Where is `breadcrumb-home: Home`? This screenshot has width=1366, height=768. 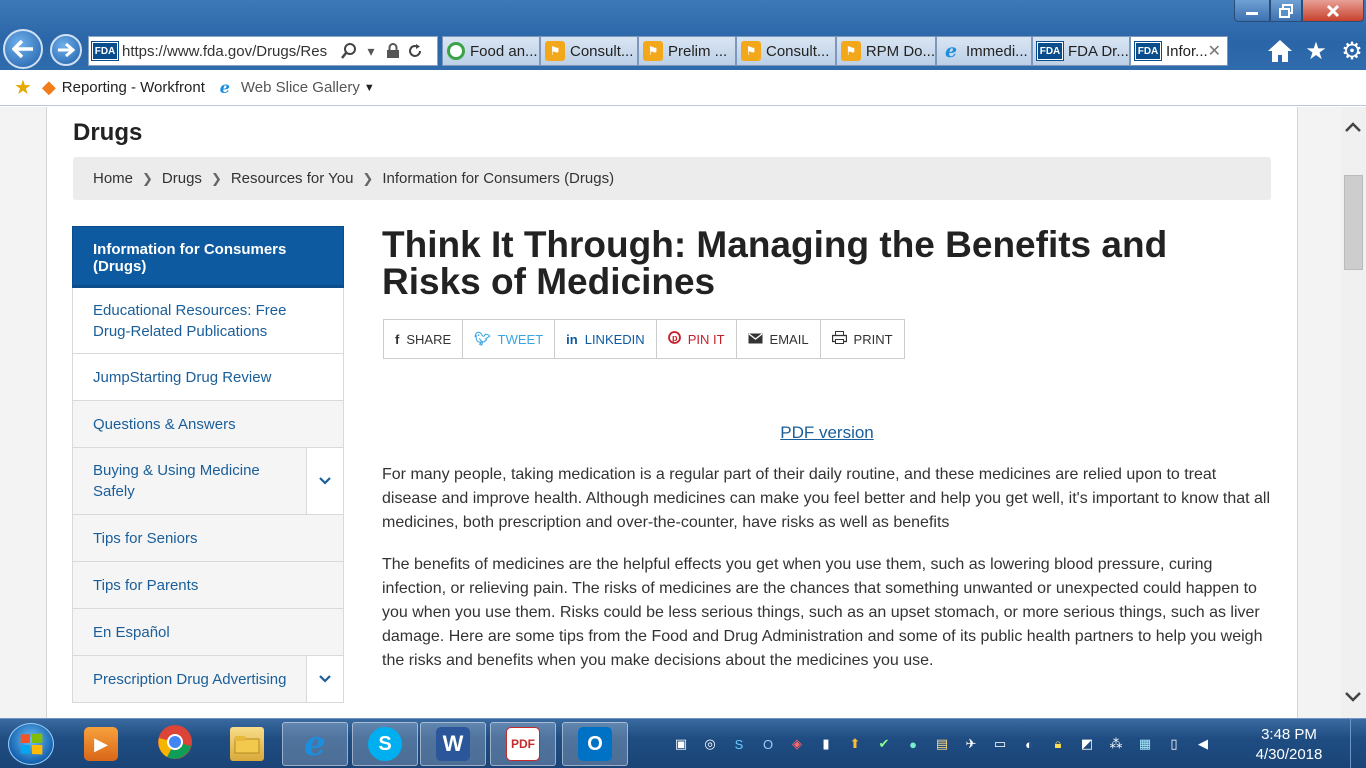
breadcrumb-home: Home is located at coordinates (113, 178).